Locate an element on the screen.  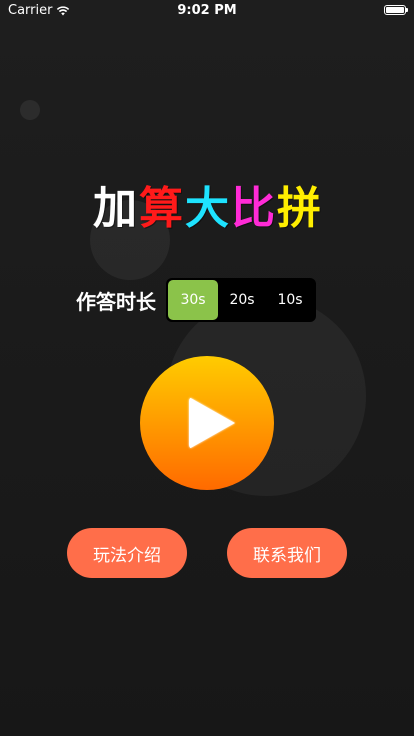
play-button is located at coordinates (207, 423).